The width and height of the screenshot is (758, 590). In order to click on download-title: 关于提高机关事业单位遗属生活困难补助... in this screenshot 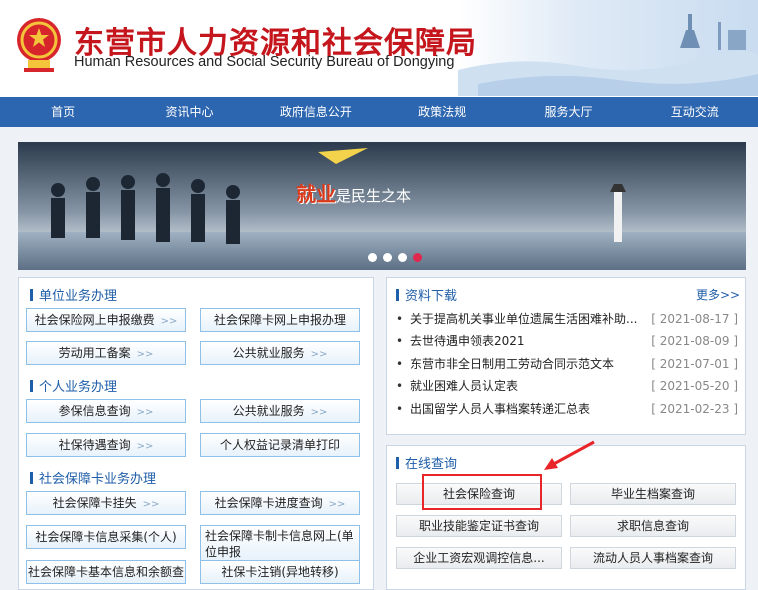, I will do `click(525, 319)`.